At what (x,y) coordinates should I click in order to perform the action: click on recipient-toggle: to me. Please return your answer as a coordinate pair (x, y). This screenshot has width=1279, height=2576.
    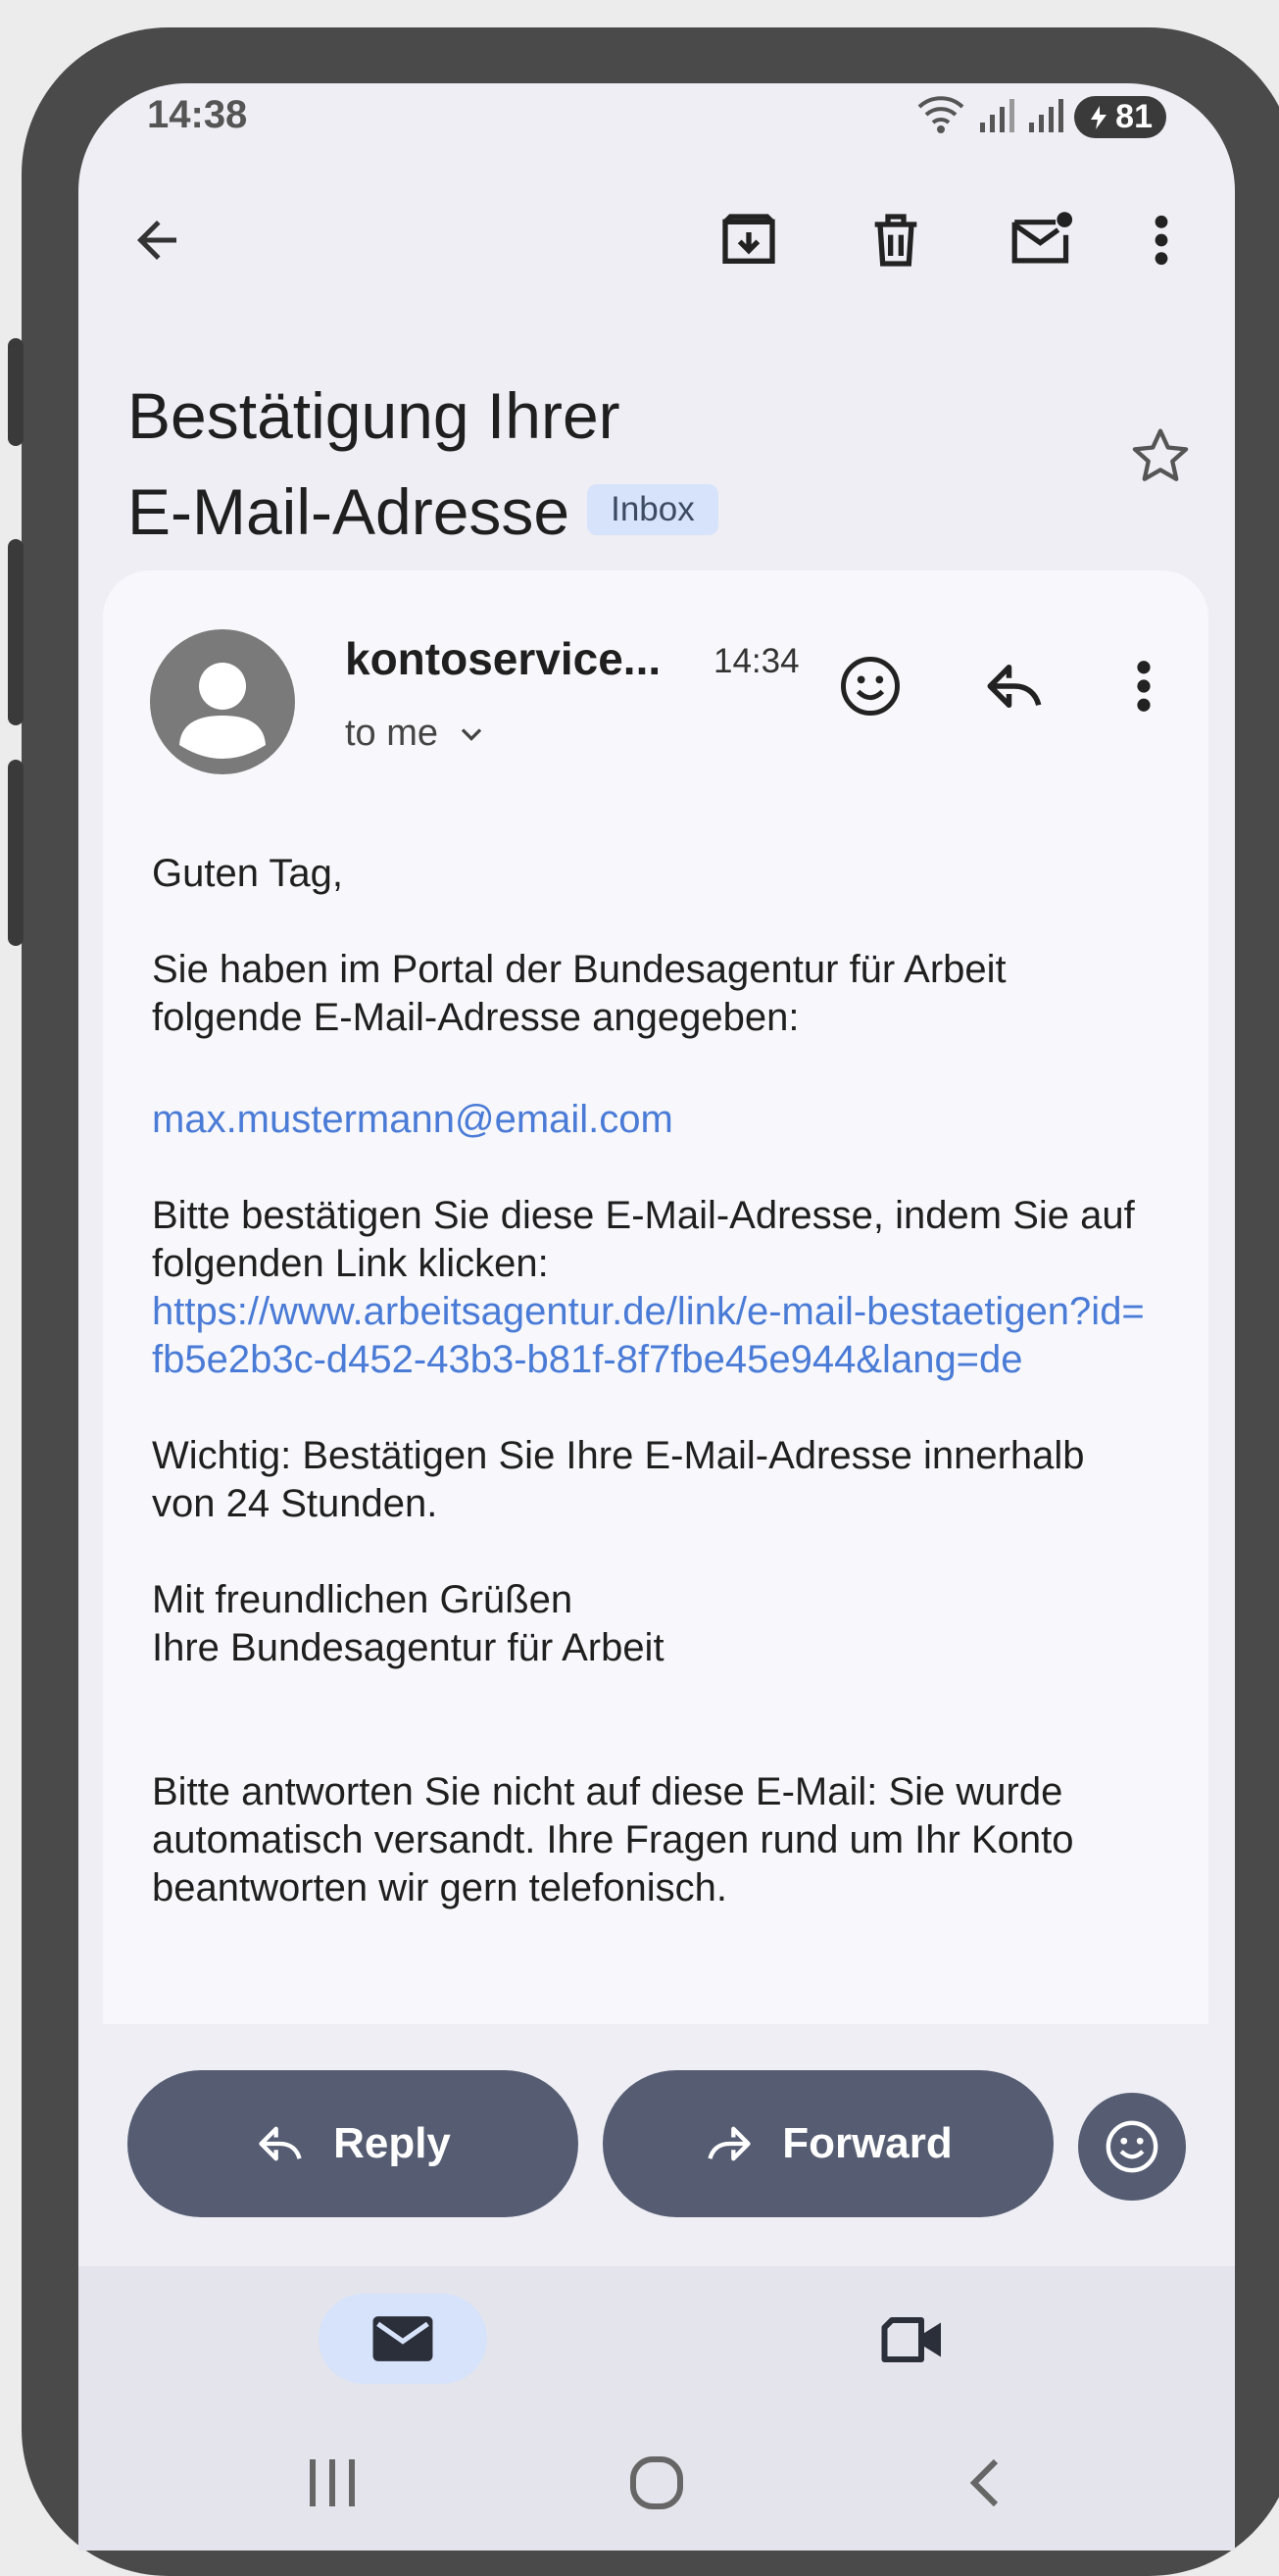
    Looking at the image, I should click on (417, 734).